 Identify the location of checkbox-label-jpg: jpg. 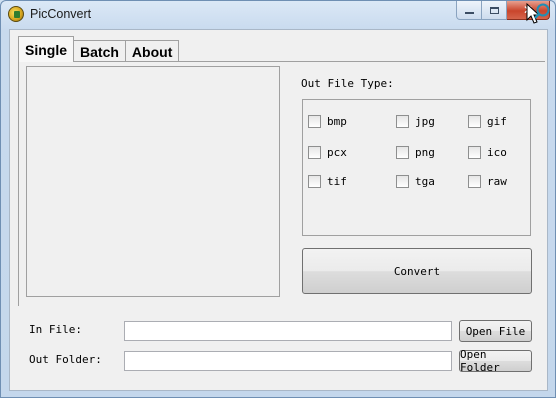
(425, 121).